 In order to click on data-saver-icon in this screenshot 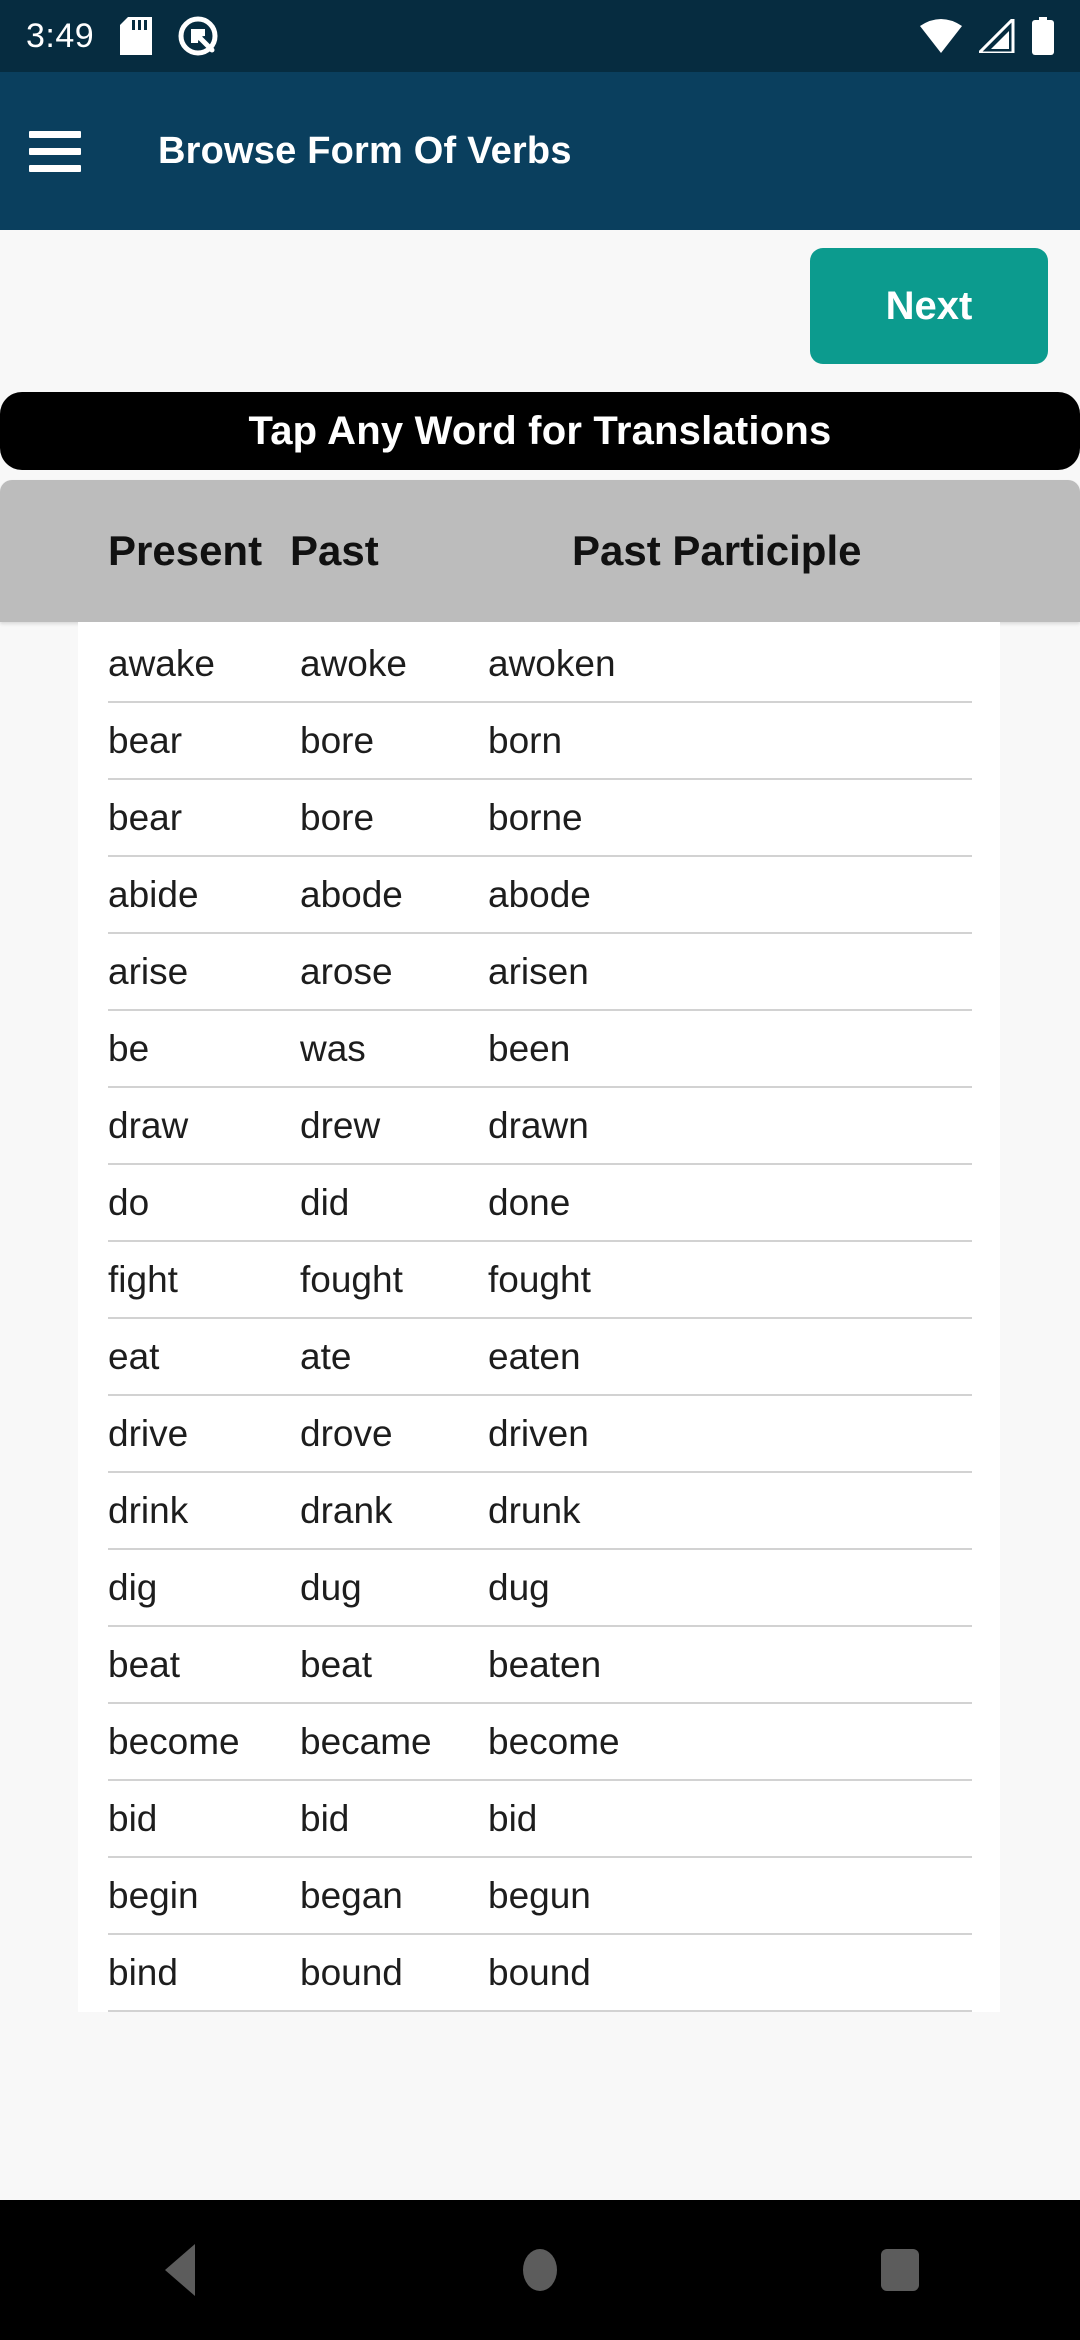, I will do `click(198, 36)`.